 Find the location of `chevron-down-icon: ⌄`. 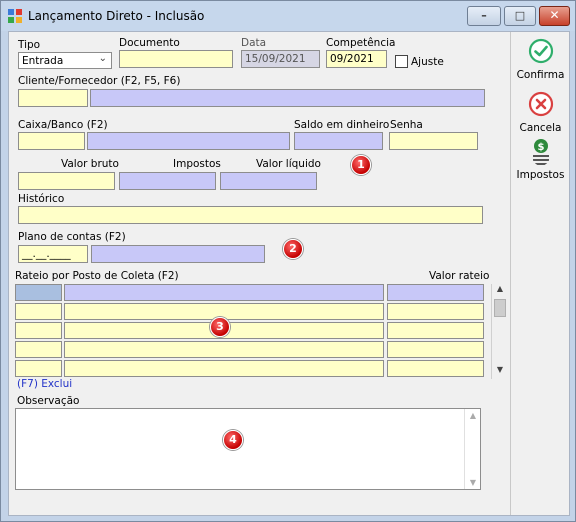

chevron-down-icon: ⌄ is located at coordinates (102, 58).